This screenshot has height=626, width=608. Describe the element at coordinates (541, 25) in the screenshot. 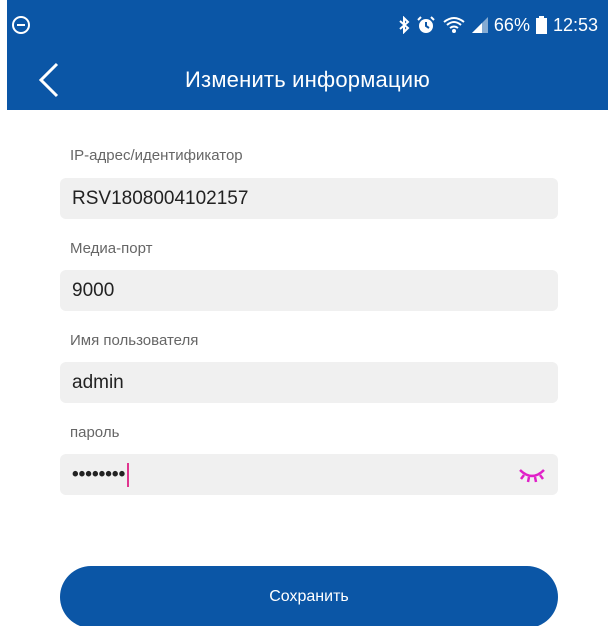

I see `battery-icon` at that location.